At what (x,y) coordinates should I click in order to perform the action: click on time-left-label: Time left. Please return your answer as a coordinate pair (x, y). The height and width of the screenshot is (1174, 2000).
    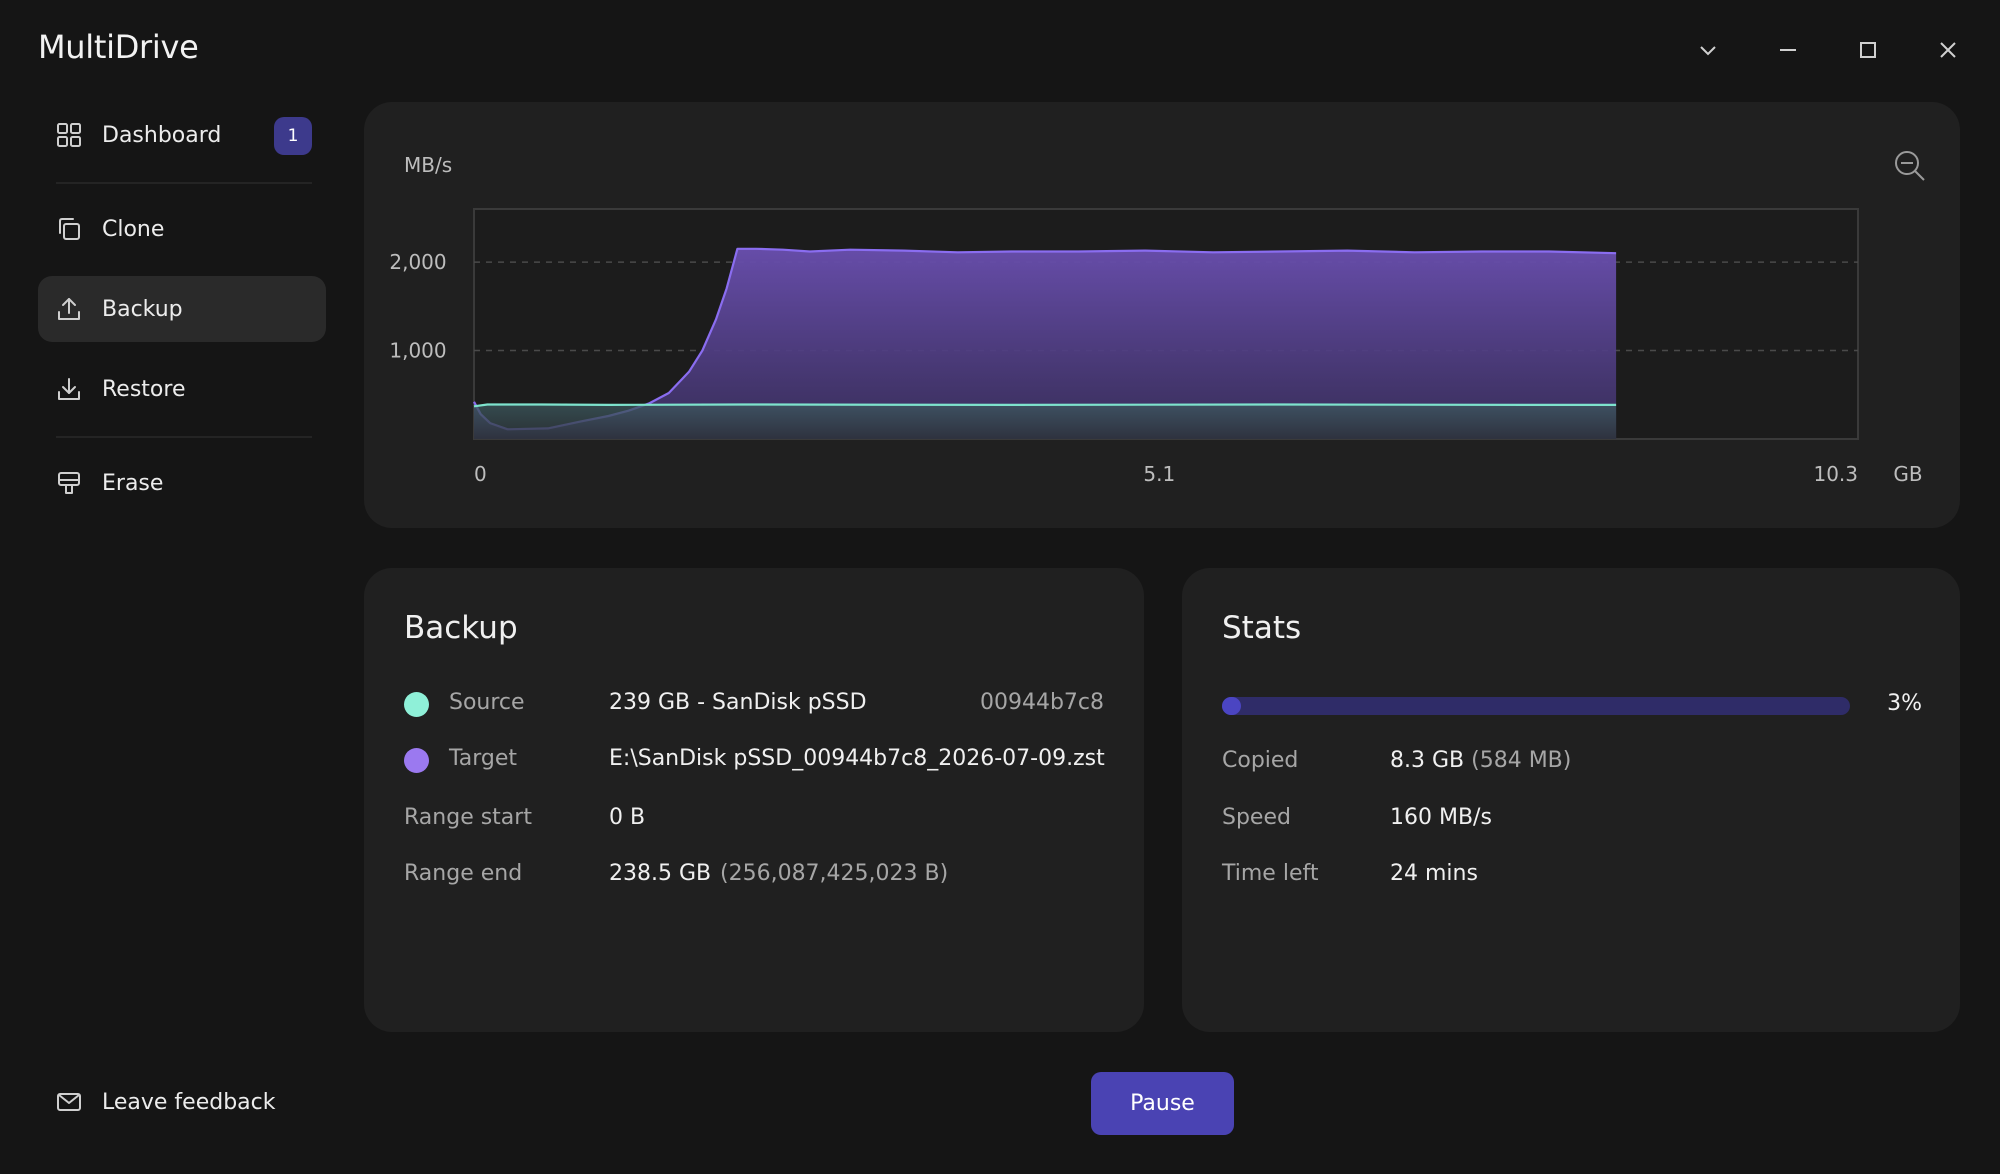
    Looking at the image, I should click on (1270, 873).